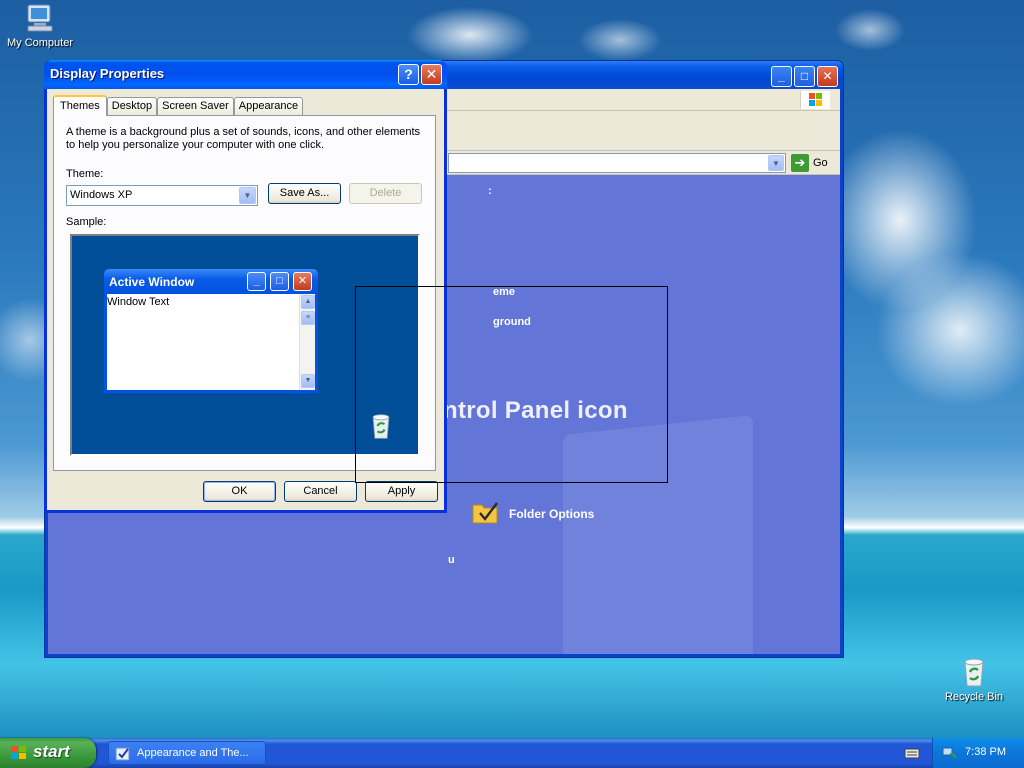  Describe the element at coordinates (132, 106) in the screenshot. I see `tab-desktop: Desktop` at that location.